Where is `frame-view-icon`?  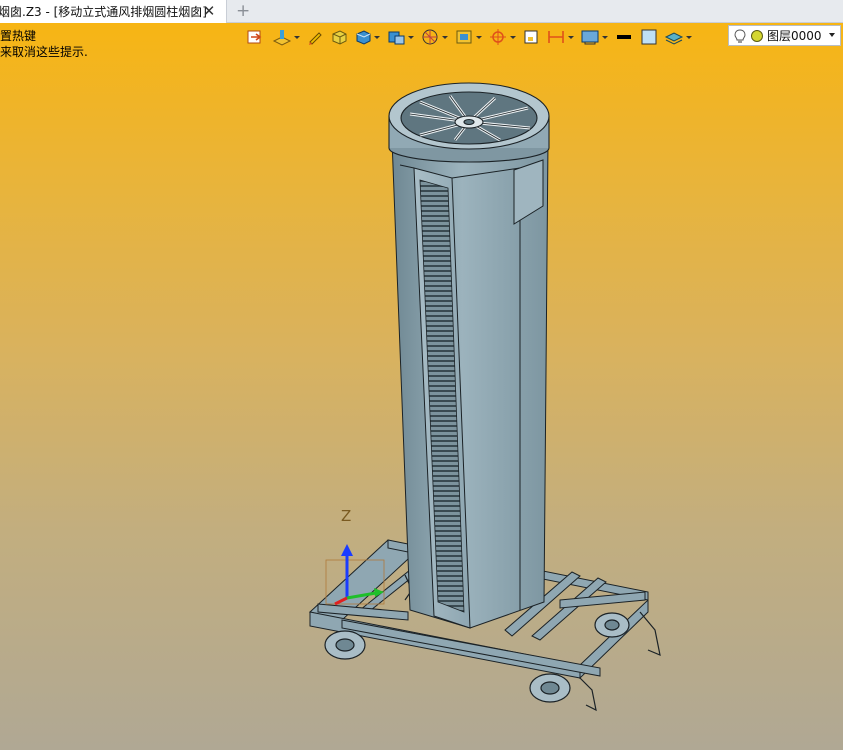
frame-view-icon is located at coordinates (471, 37).